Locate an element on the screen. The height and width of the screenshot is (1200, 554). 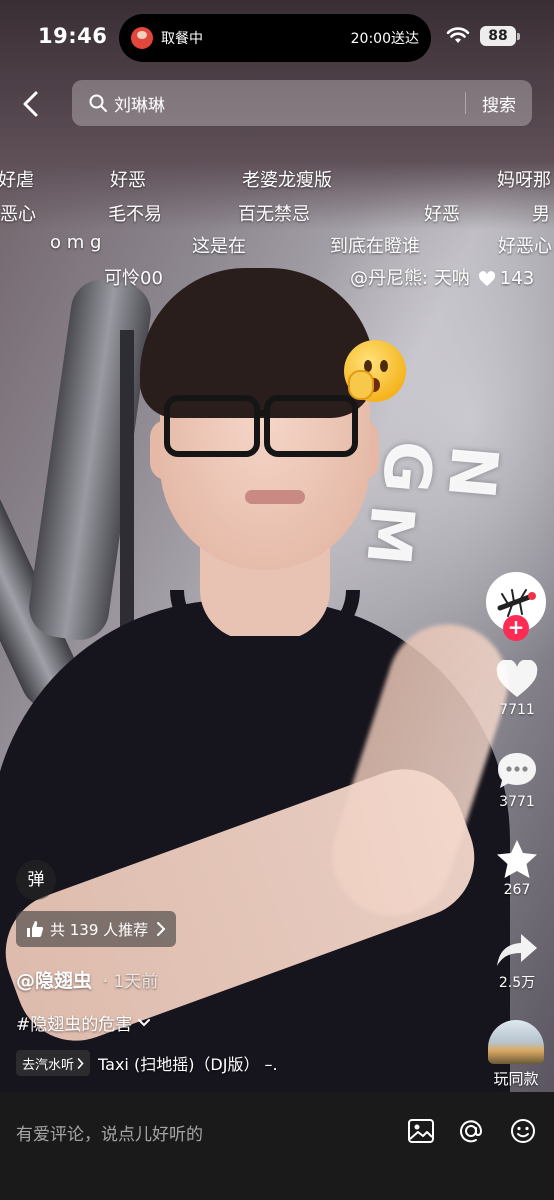
danmaku-like-count: 143 is located at coordinates (517, 278).